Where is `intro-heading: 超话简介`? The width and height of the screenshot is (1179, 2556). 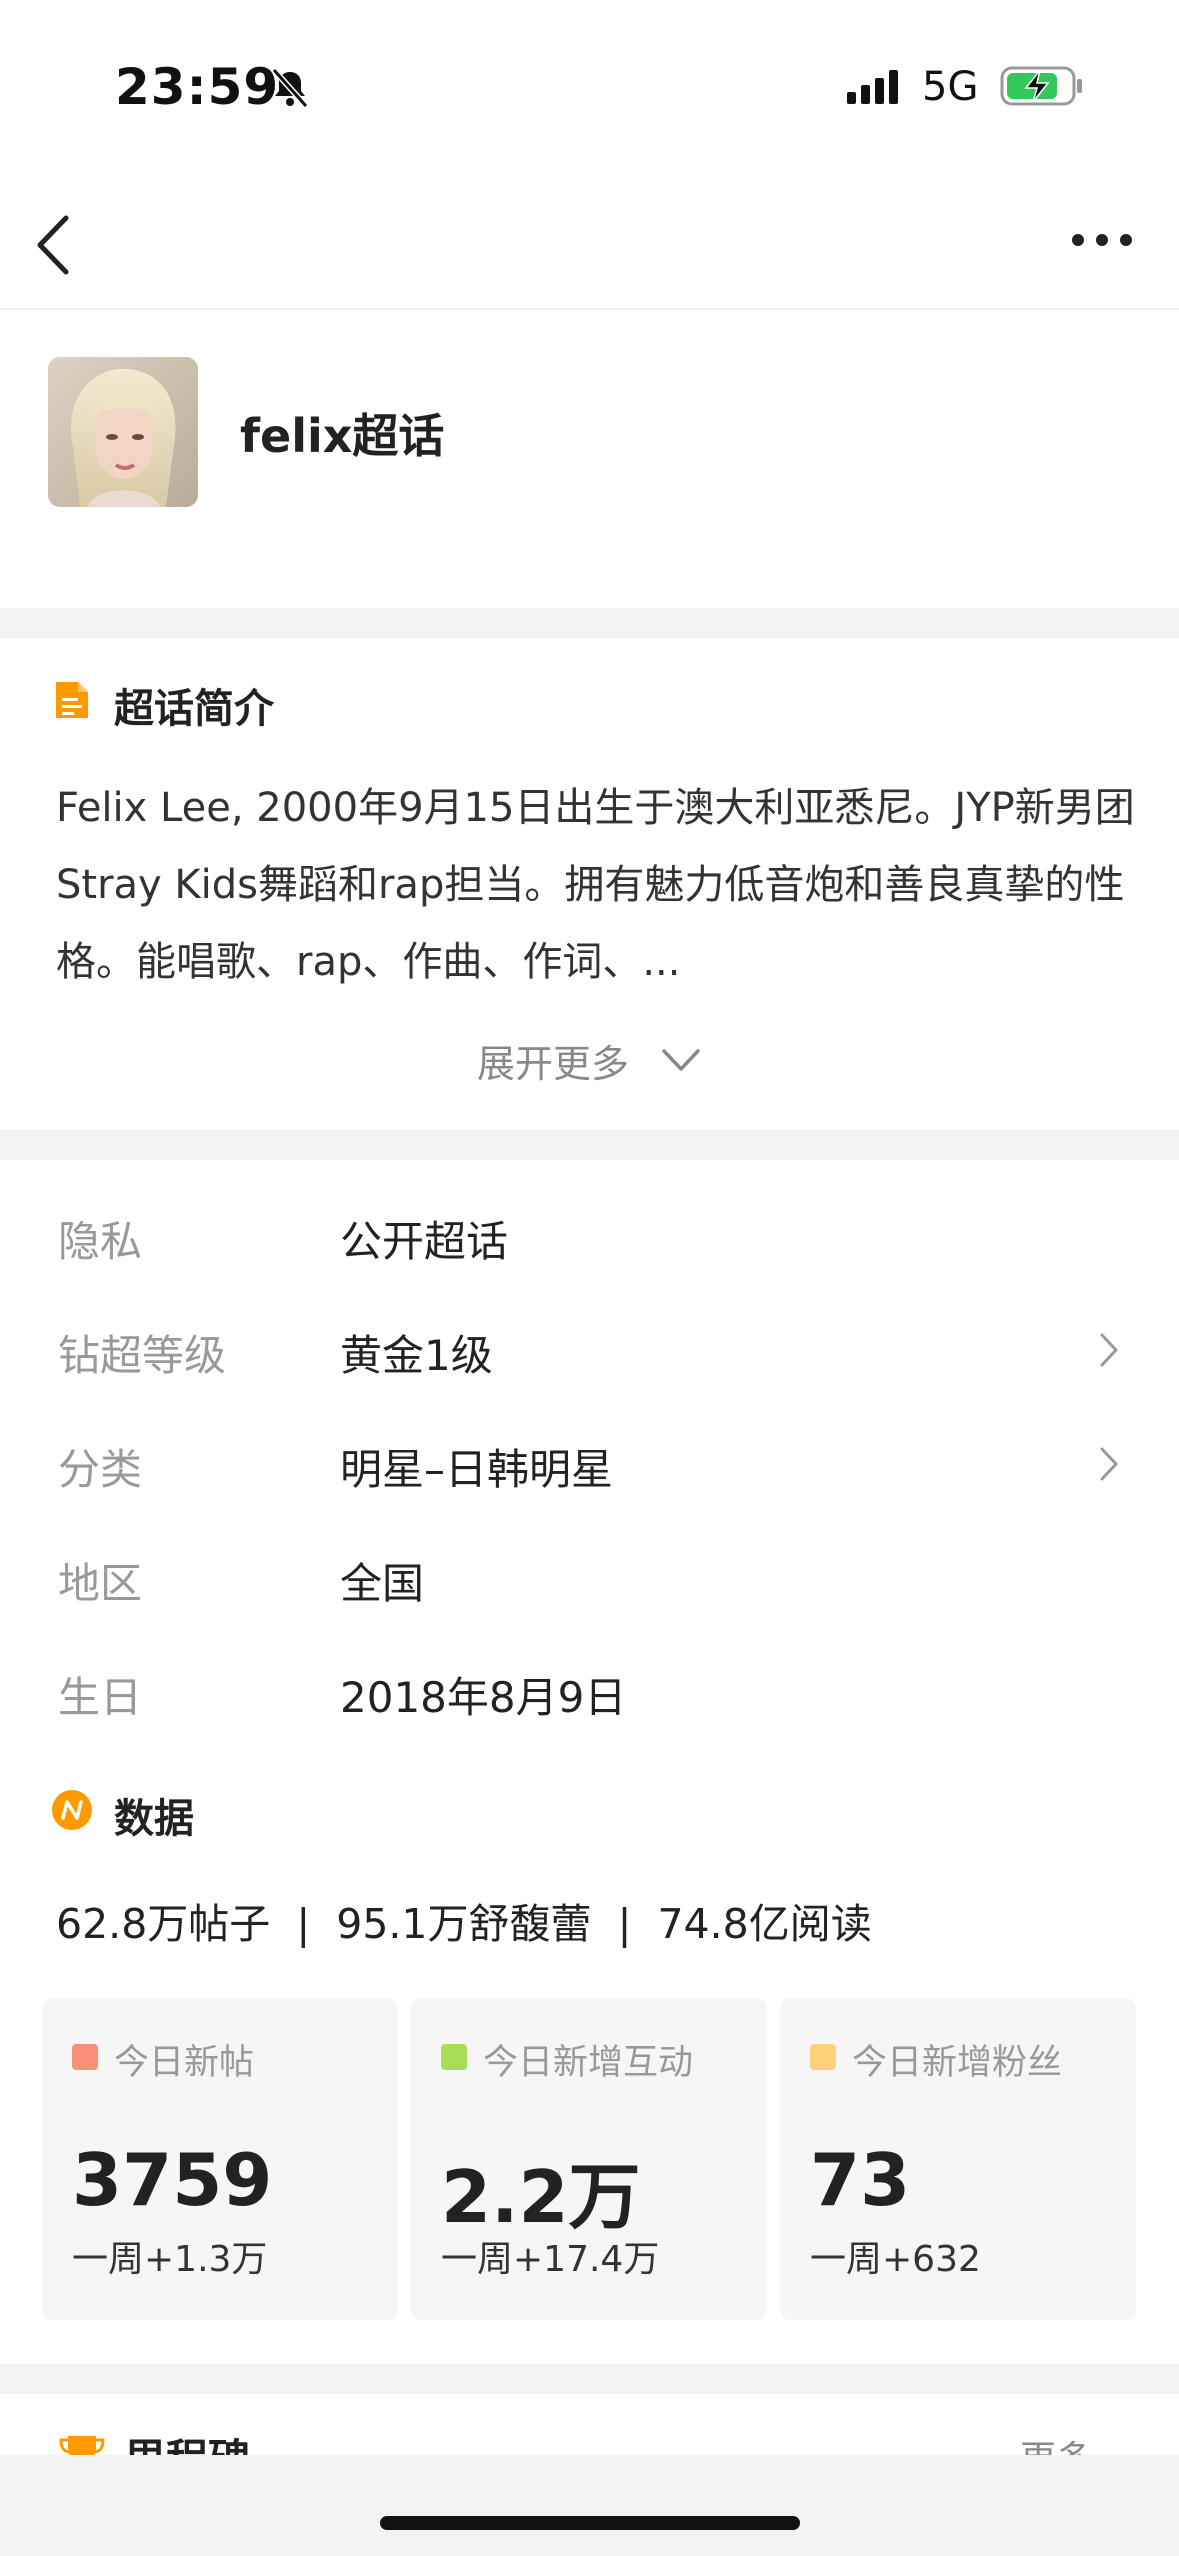
intro-heading: 超话简介 is located at coordinates (194, 709).